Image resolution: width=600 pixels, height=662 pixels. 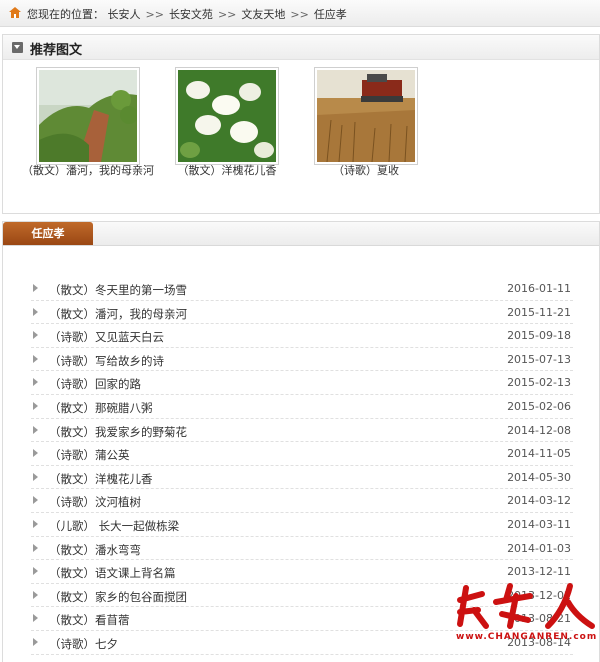 I want to click on table-row: （散文）看苜蓿 2013-08-21, so click(x=302, y=619).